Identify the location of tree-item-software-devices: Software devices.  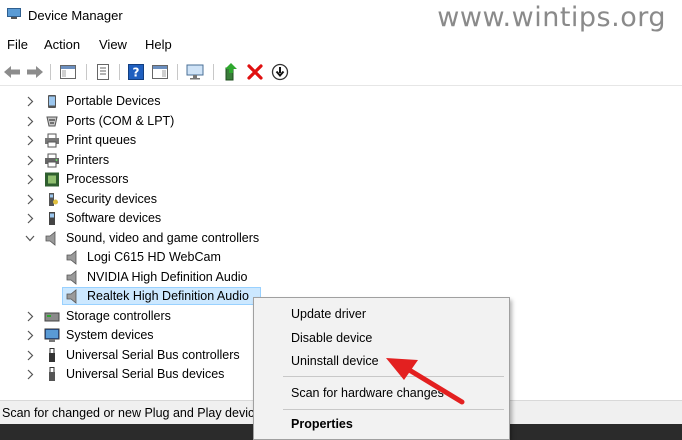
(200, 218).